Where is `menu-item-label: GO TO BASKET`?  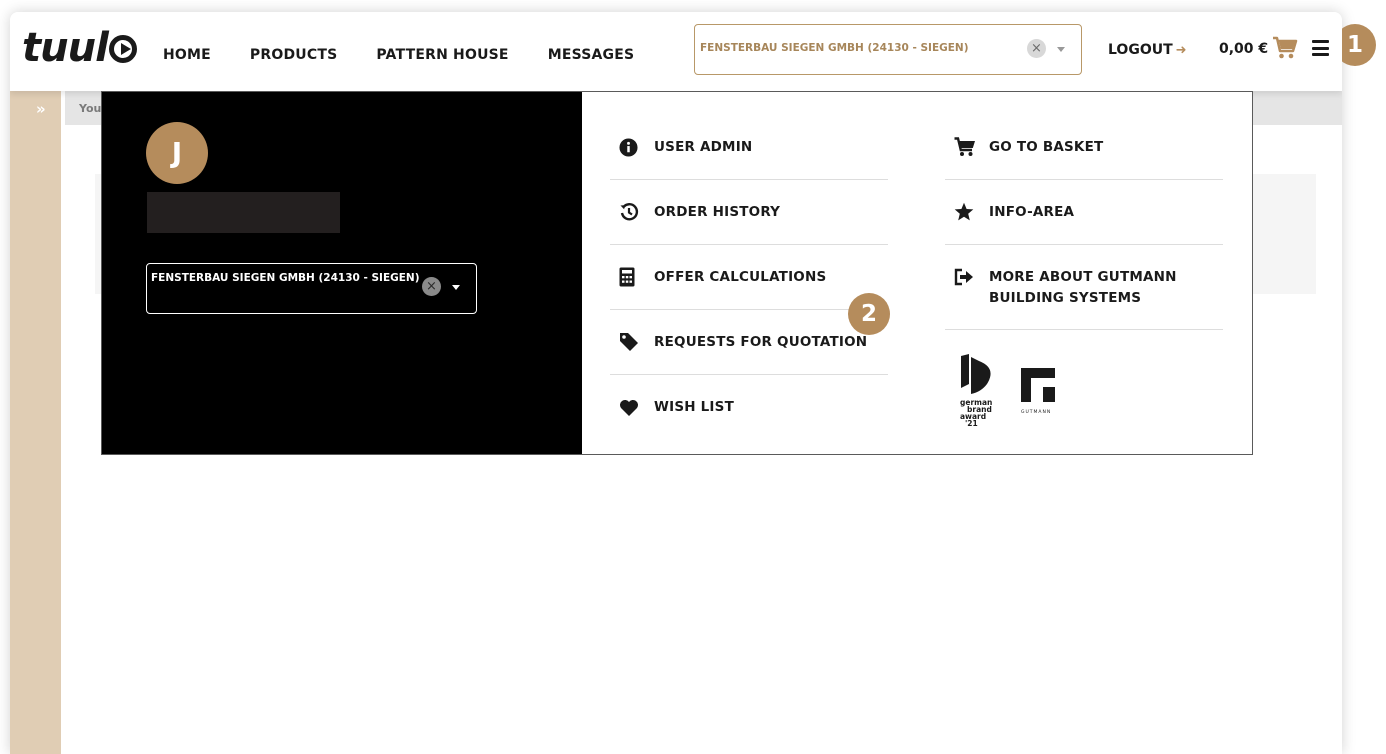 menu-item-label: GO TO BASKET is located at coordinates (1046, 146).